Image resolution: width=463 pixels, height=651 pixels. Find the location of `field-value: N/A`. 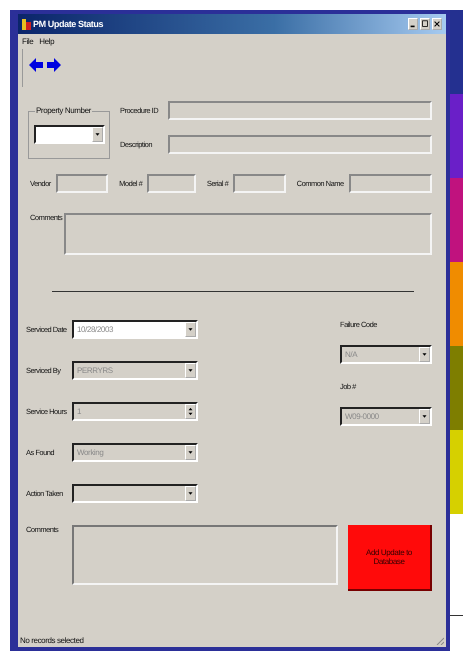

field-value: N/A is located at coordinates (351, 354).